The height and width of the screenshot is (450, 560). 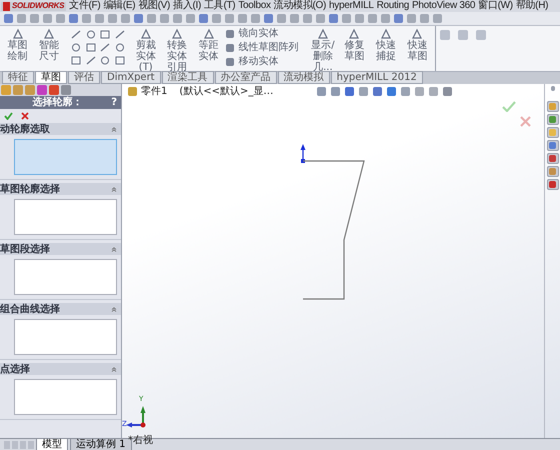 What do you see at coordinates (254, 6) in the screenshot?
I see `menu-item: Toolbox` at bounding box center [254, 6].